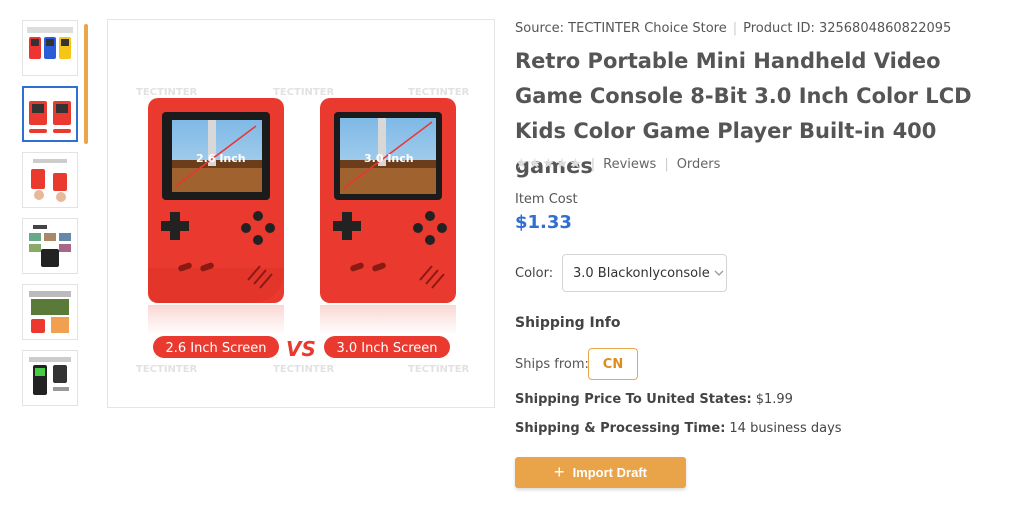 The image size is (1024, 522). I want to click on item-cost-value: $1.33, so click(543, 222).